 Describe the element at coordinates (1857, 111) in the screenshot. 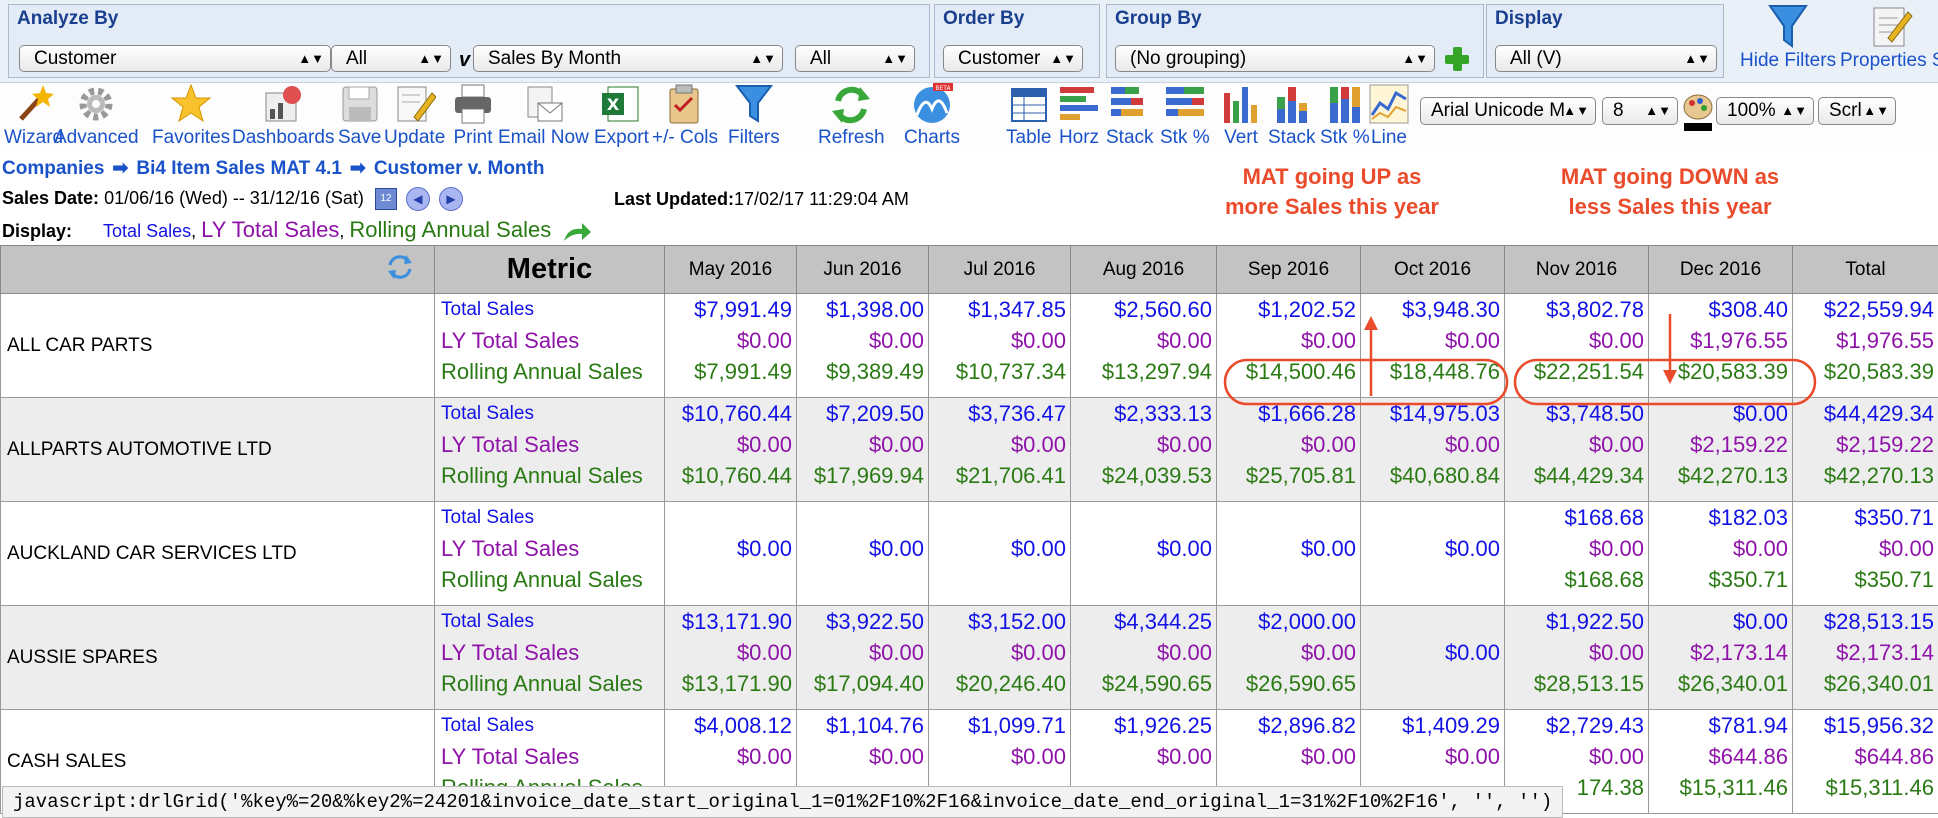

I see `scroll-select: Scrl ▲▼` at that location.